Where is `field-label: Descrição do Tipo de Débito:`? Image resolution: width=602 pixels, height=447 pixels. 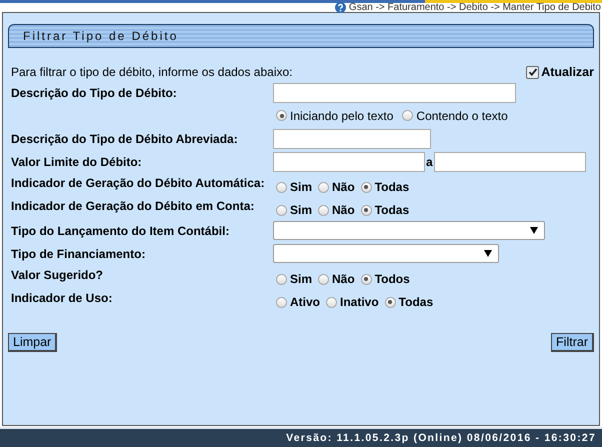 field-label: Descrição do Tipo de Débito: is located at coordinates (94, 93).